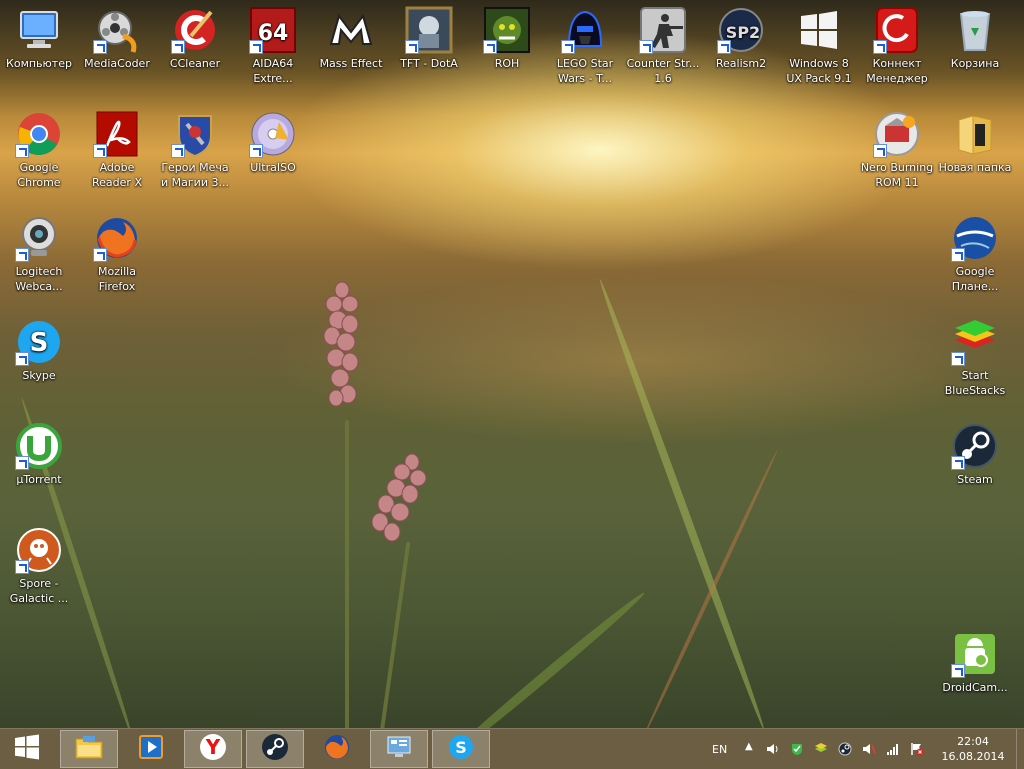 This screenshot has width=1024, height=769. I want to click on desktop-icon-tft-dota: TFT - DotA, so click(429, 38).